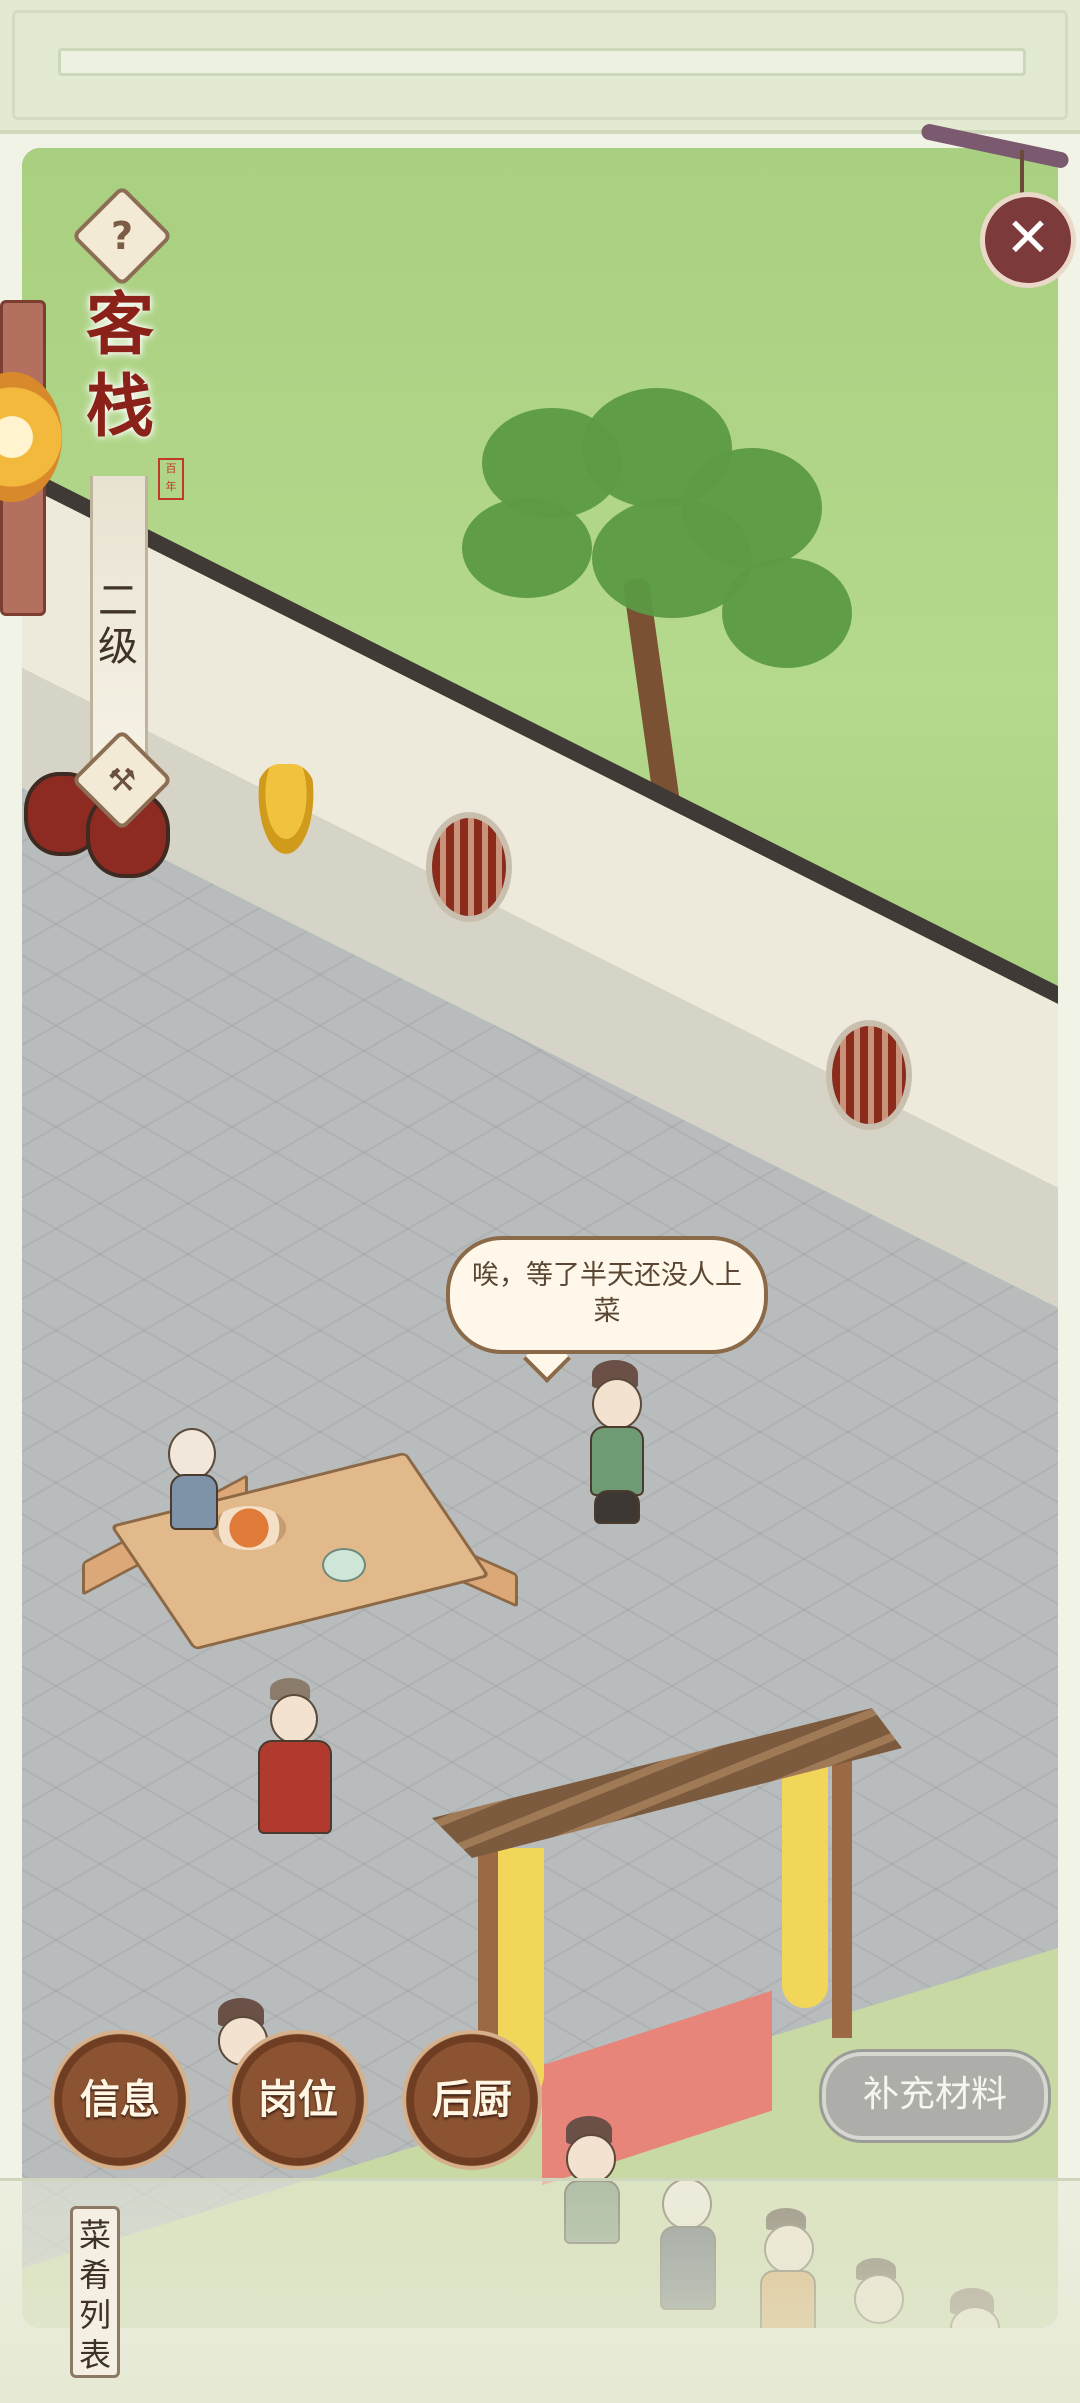 This screenshot has width=1080, height=2403. What do you see at coordinates (171, 479) in the screenshot?
I see `red-seal-stamp: 百年` at bounding box center [171, 479].